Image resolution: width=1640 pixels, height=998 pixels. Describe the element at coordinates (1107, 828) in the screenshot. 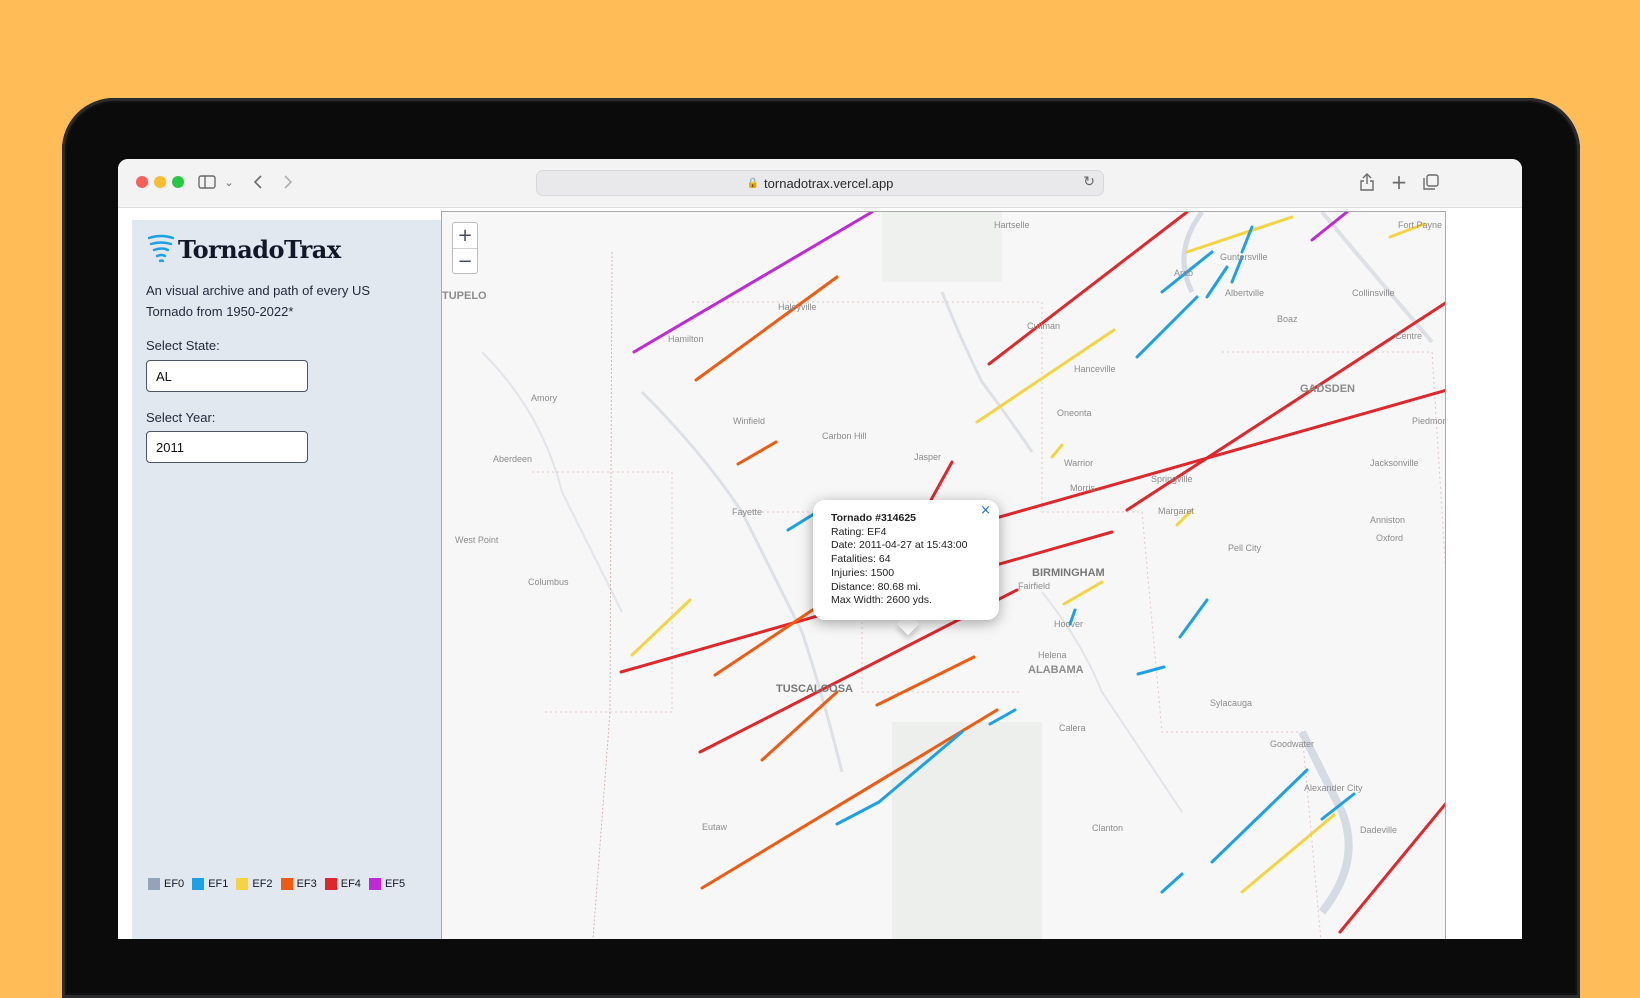

I see `city-label: Clanton` at that location.